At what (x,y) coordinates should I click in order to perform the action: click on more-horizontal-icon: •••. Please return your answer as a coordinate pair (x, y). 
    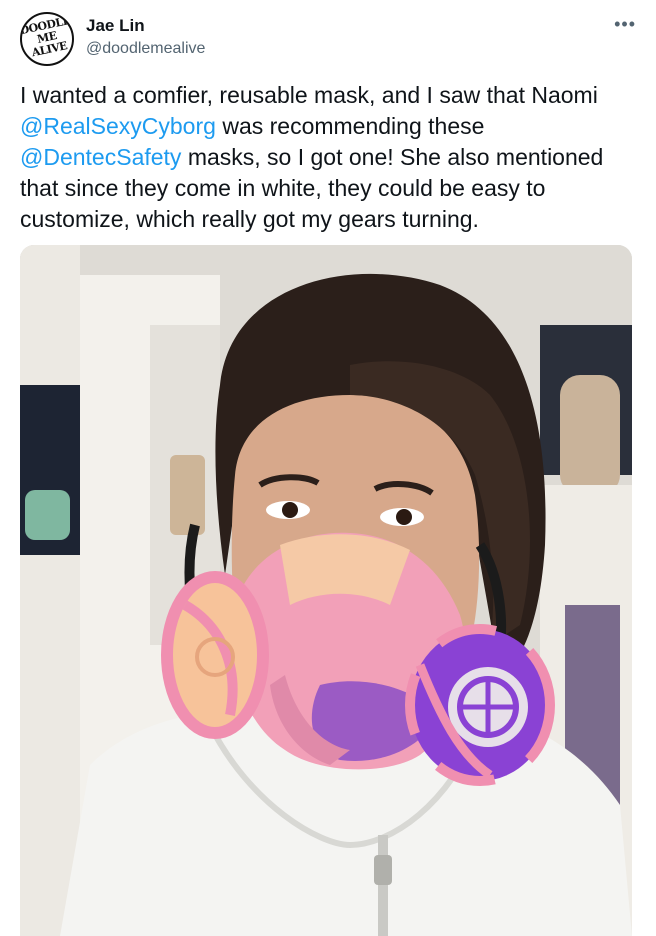
    Looking at the image, I should click on (625, 24).